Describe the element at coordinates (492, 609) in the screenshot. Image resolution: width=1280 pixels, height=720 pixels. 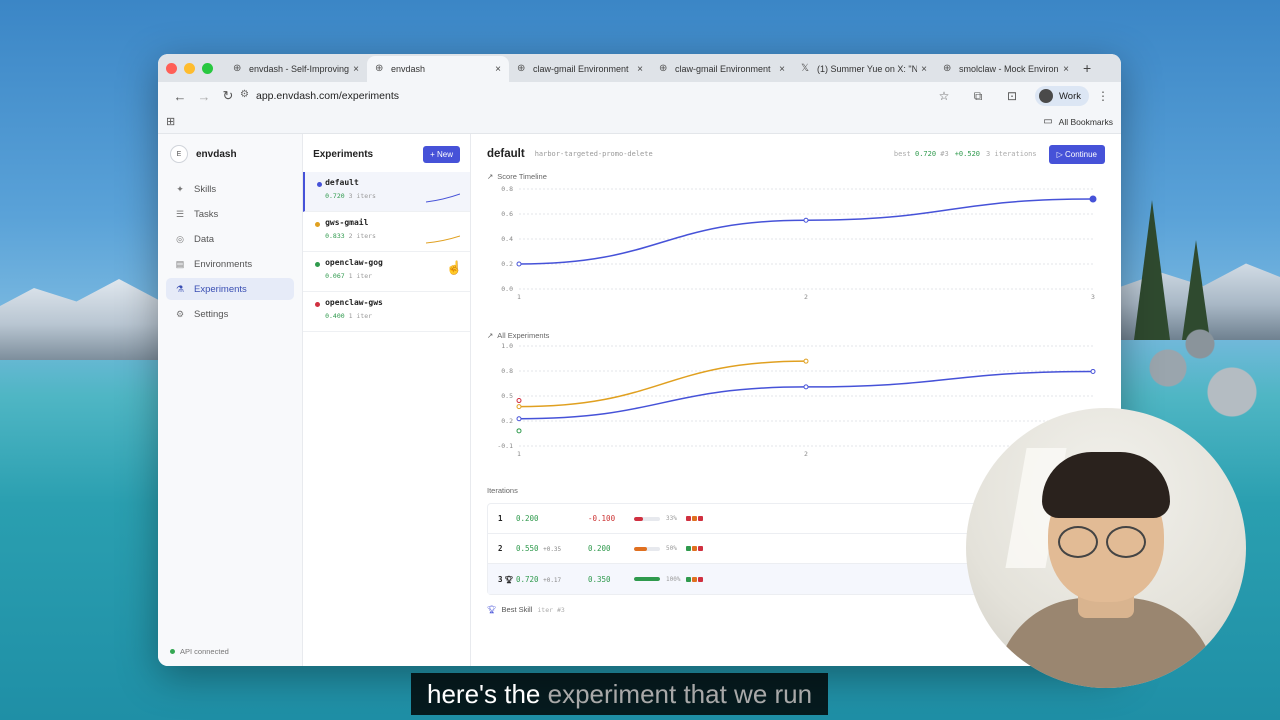
I see `trophy-icon: 🏆︎` at that location.